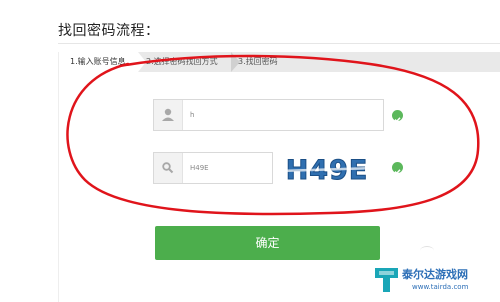  I want to click on account-field: h, so click(268, 115).